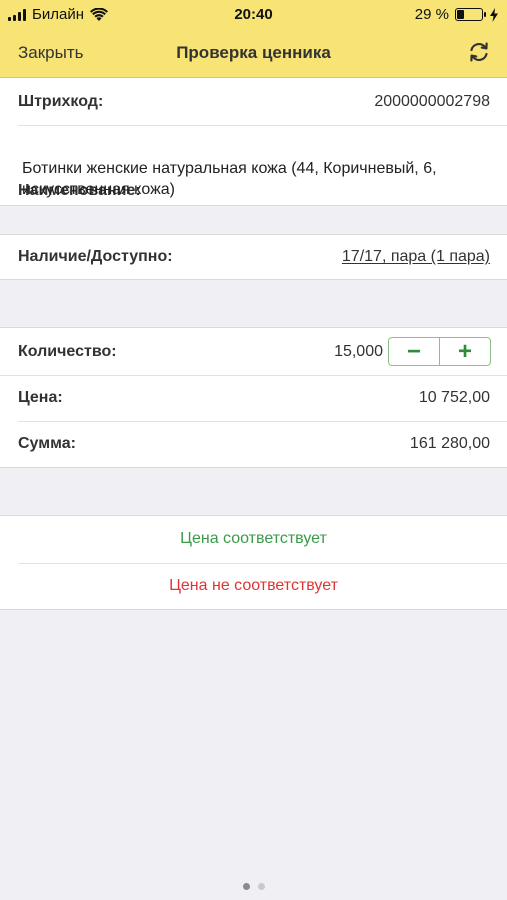 The width and height of the screenshot is (507, 900). I want to click on sum-value: 161 280,00, so click(449, 443).